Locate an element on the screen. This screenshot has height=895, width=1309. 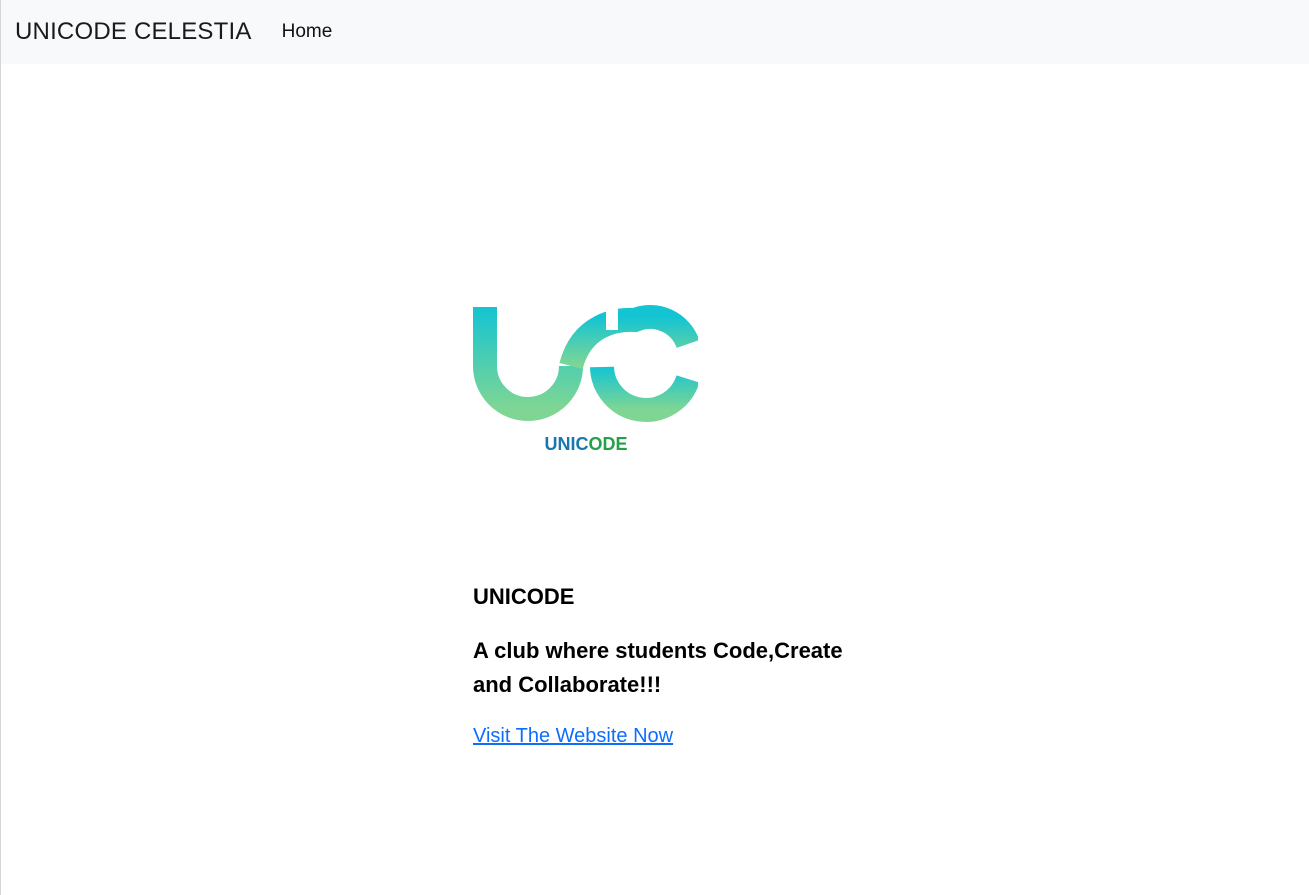
logo-wordmark: UNICODE is located at coordinates (585, 444).